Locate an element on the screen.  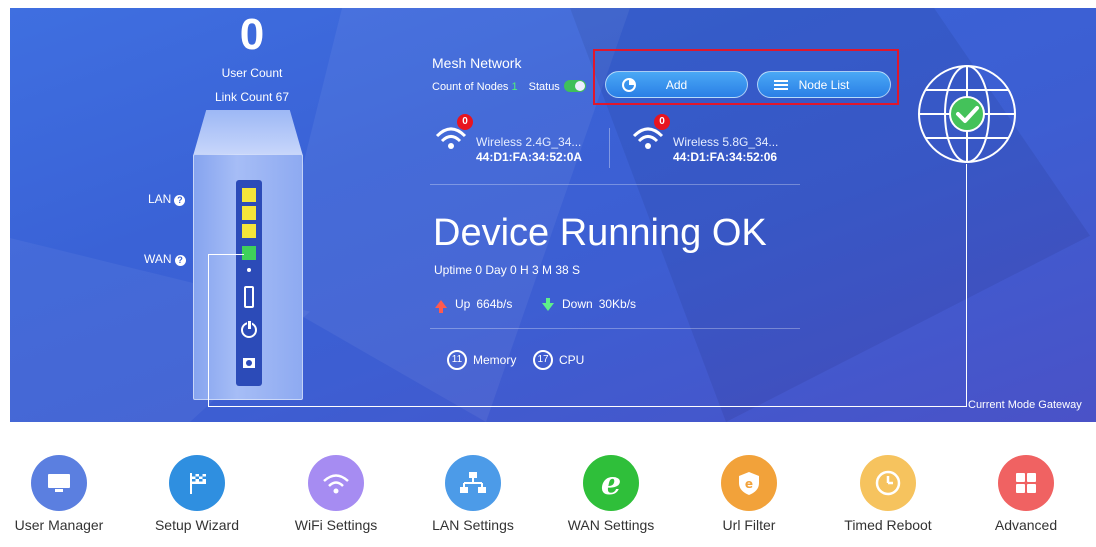
down-value: 30Kb/s is located at coordinates (617, 304).